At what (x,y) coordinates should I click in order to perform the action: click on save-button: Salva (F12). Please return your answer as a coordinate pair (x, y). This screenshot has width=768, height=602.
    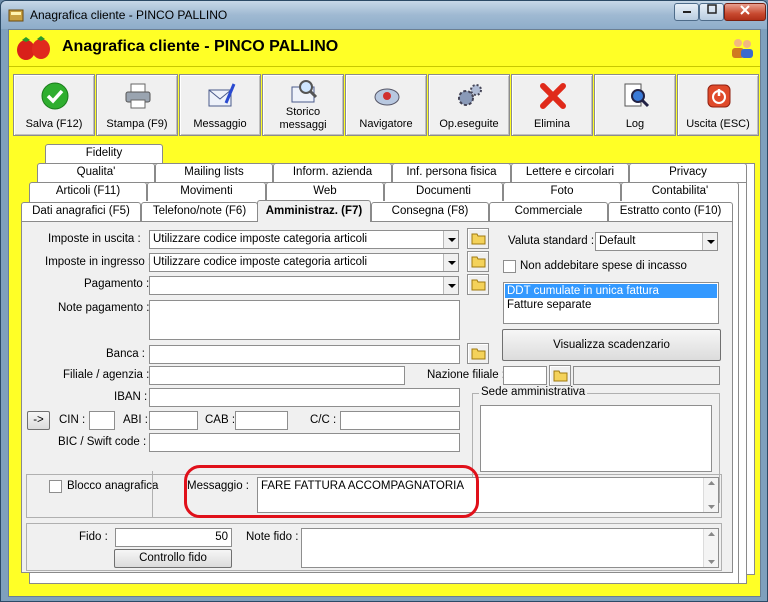
    Looking at the image, I should click on (54, 105).